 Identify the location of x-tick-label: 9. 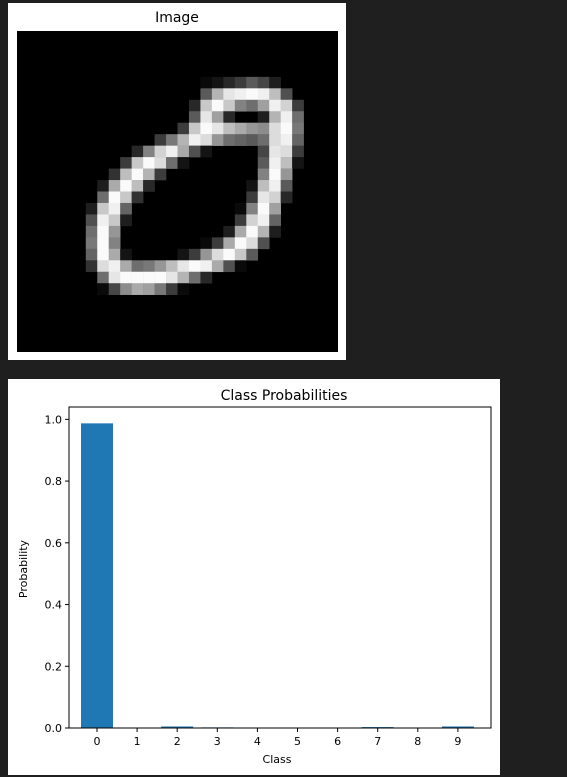
(457, 741).